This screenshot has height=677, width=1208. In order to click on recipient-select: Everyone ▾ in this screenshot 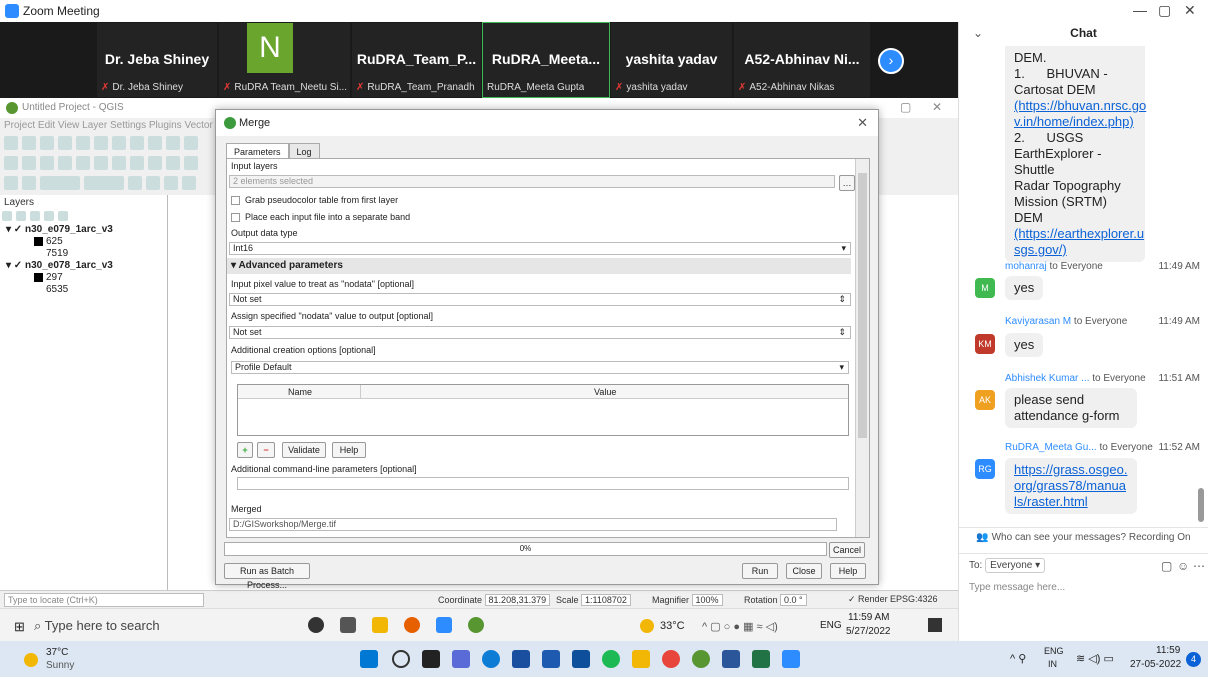, I will do `click(1015, 565)`.